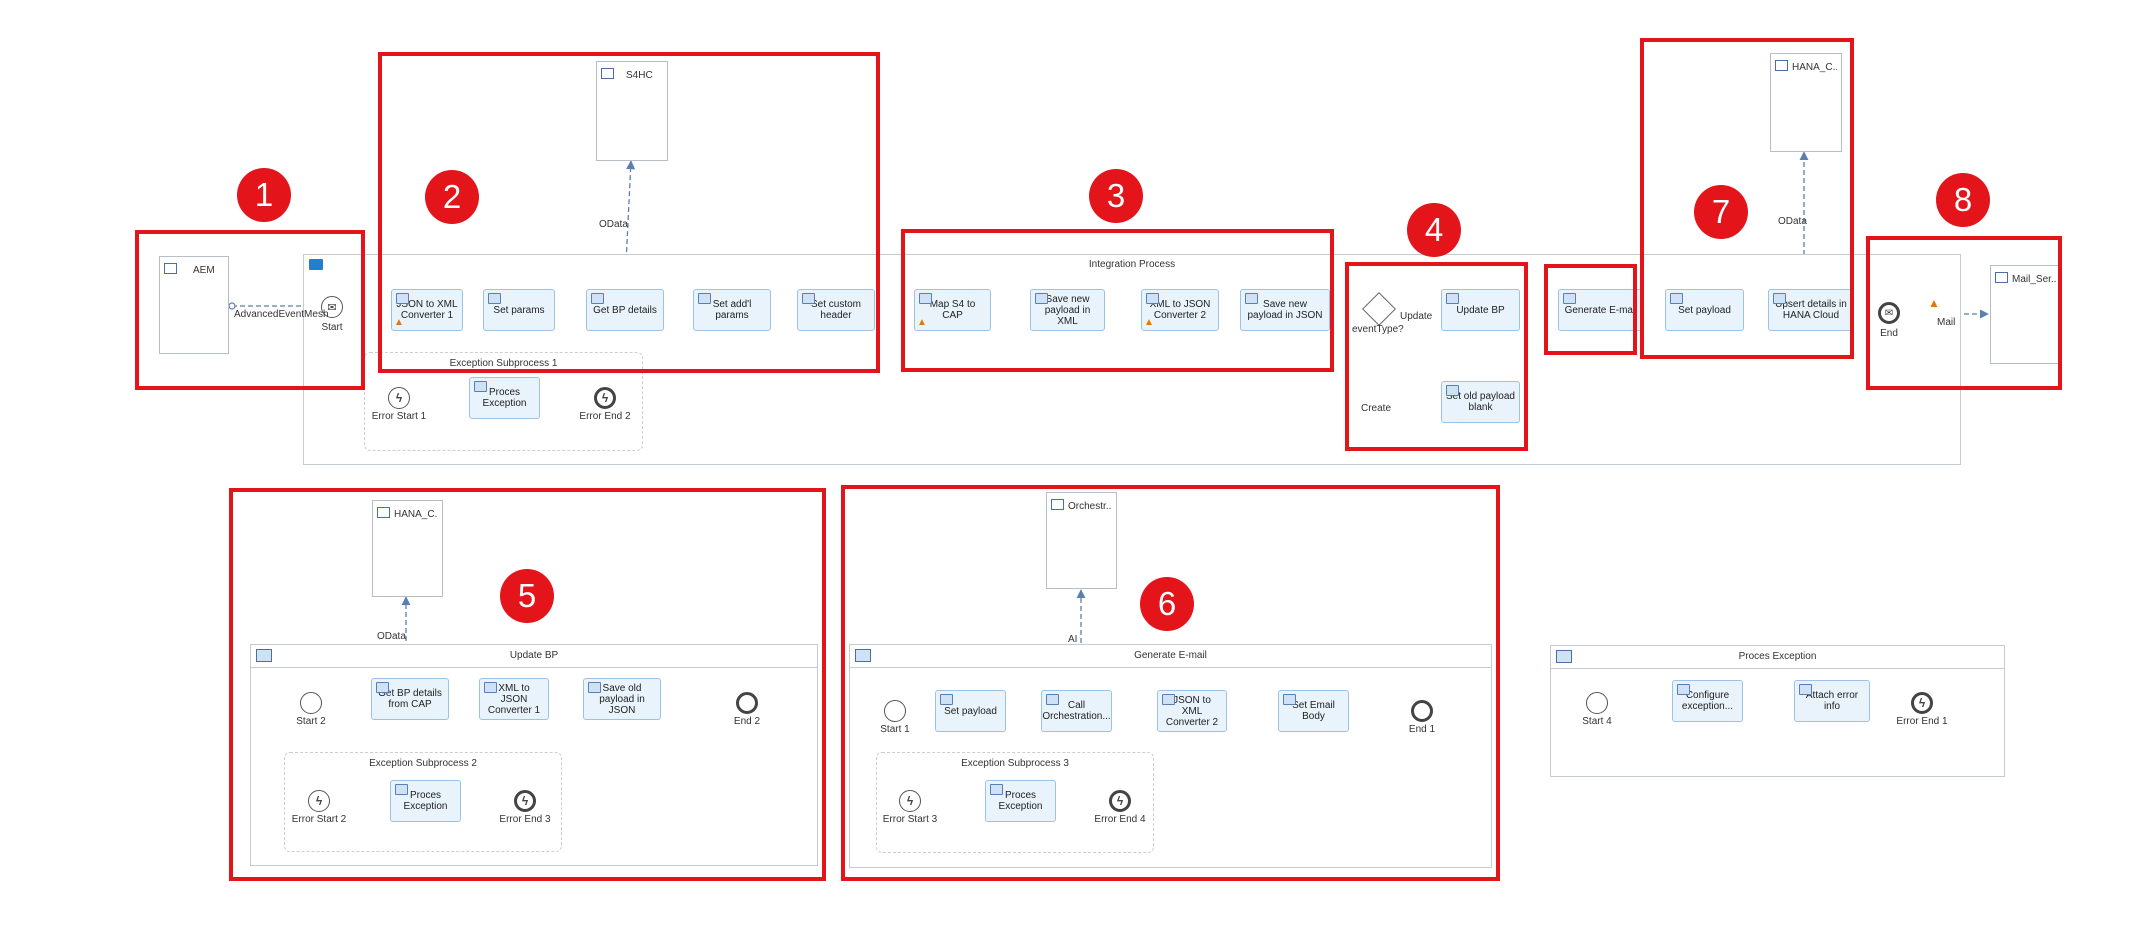  Describe the element at coordinates (1777, 711) in the screenshot. I see `pool-proces-exception: Proces Exception` at that location.